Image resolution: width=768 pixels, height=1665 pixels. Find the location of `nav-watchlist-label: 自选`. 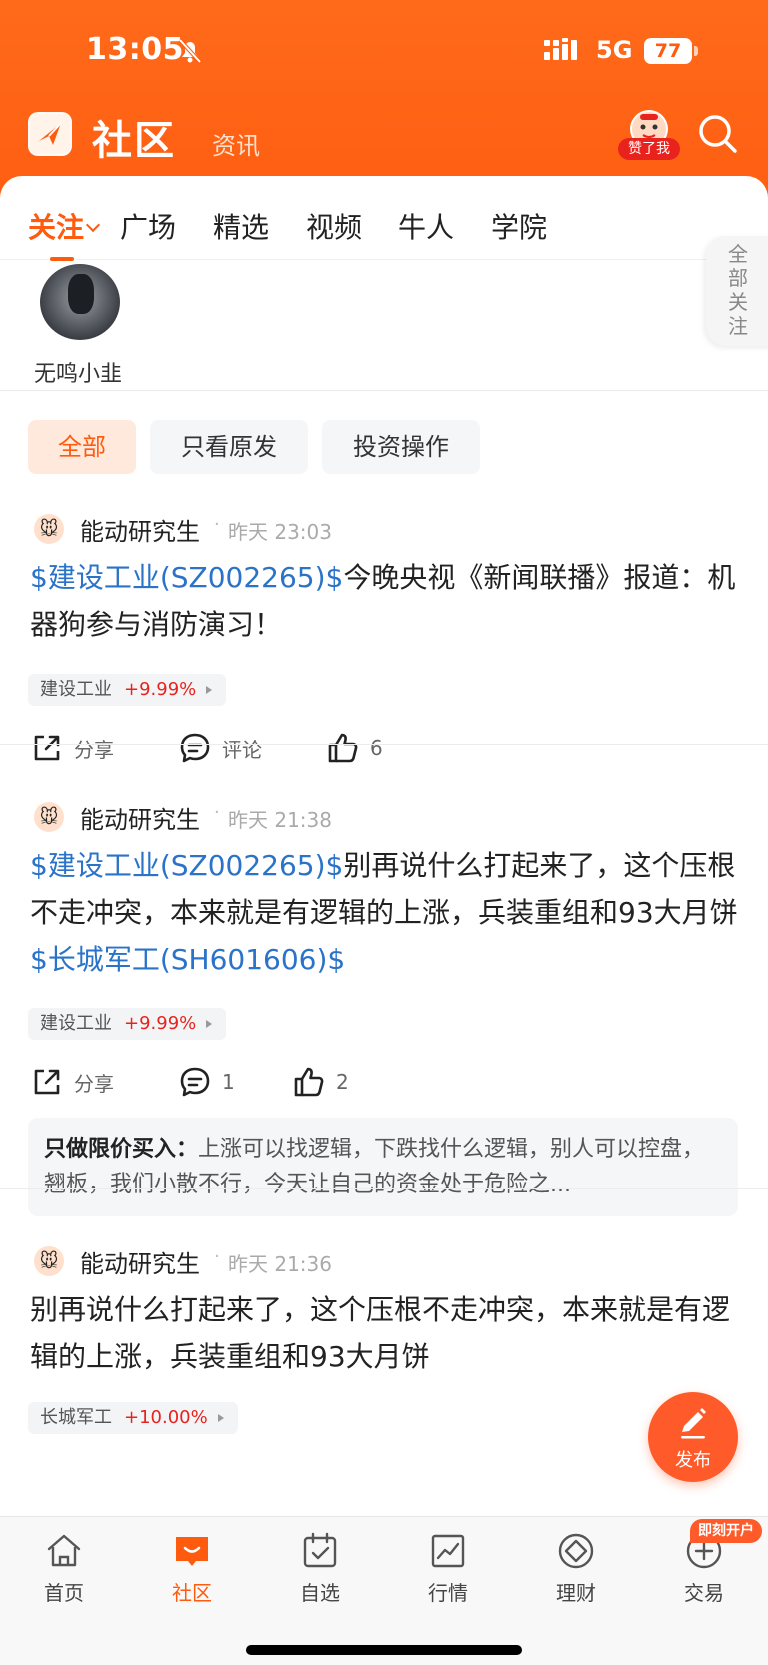

nav-watchlist-label: 自选 is located at coordinates (320, 1593).